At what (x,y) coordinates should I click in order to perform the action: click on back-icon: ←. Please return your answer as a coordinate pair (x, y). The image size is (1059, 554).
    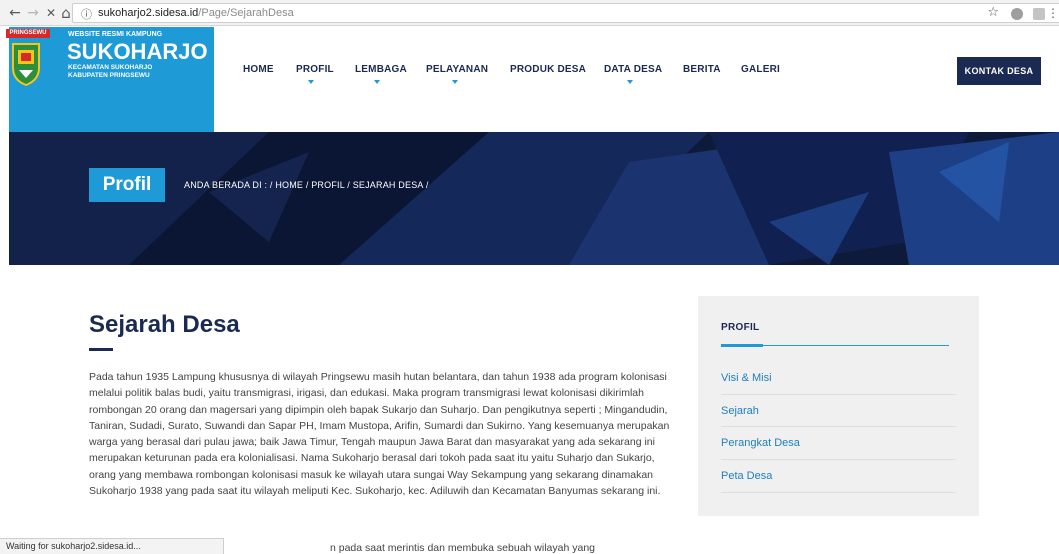
    Looking at the image, I should click on (15, 13).